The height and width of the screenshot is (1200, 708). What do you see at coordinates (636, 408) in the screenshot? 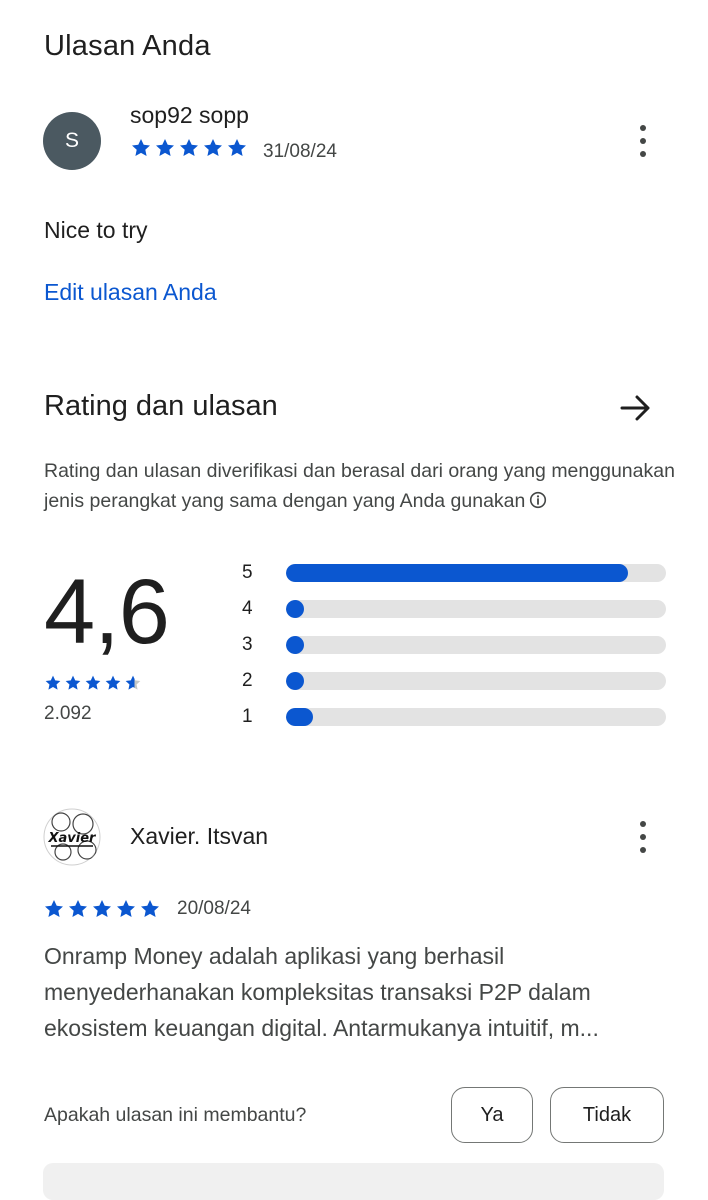
I see `arrow-right-icon` at bounding box center [636, 408].